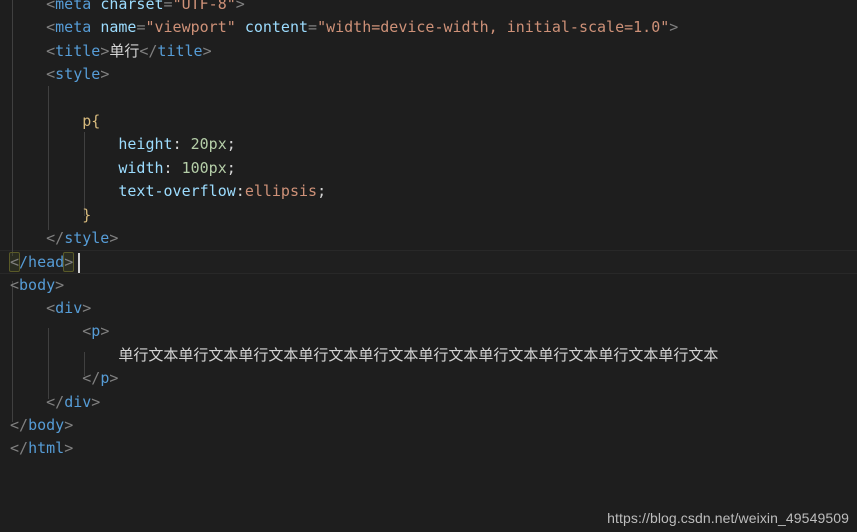 The image size is (857, 532). What do you see at coordinates (177, 191) in the screenshot?
I see `line-css-text-overflow-token-0: text-overflow` at bounding box center [177, 191].